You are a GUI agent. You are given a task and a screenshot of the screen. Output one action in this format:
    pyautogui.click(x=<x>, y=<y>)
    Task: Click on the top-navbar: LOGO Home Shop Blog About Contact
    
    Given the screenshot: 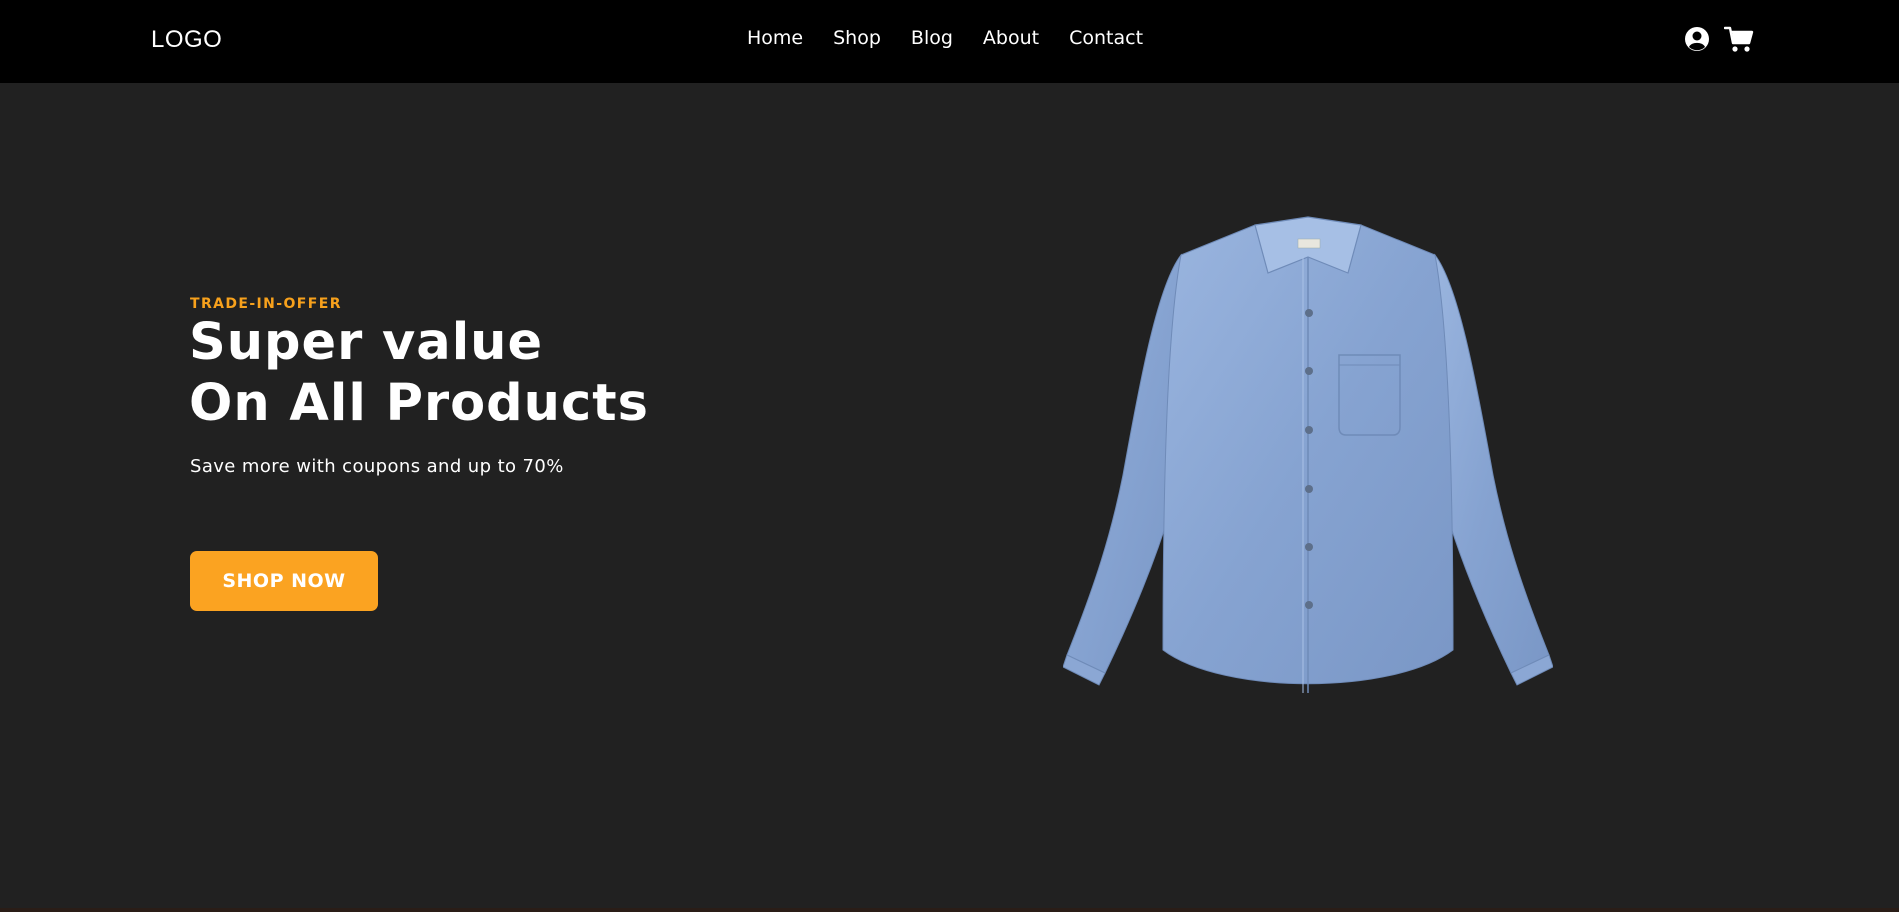 What is the action you would take?
    pyautogui.click(x=949, y=41)
    